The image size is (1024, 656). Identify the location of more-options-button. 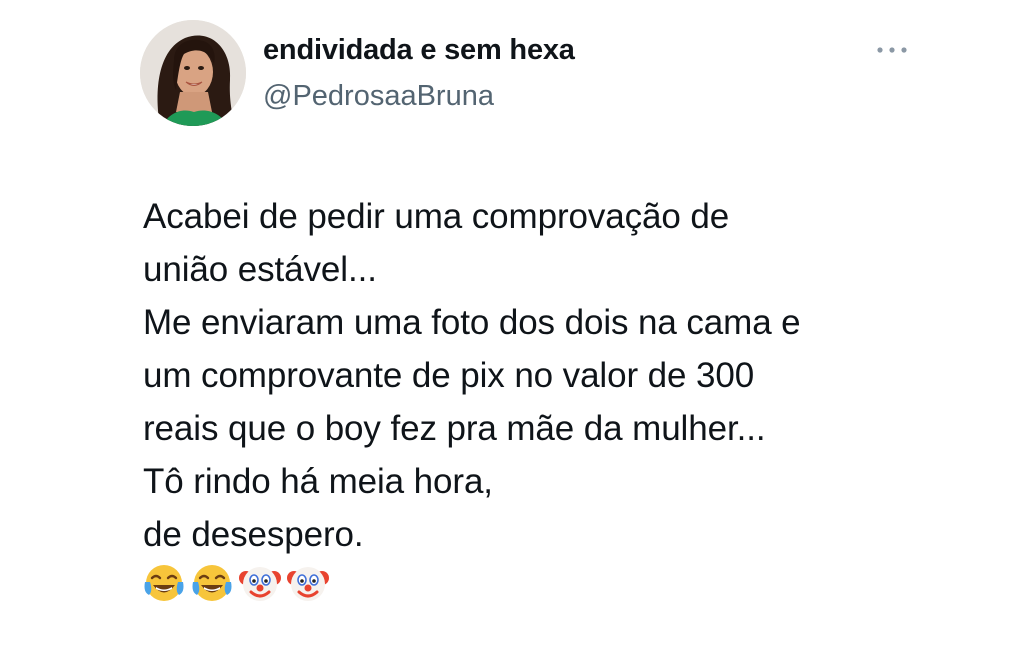
(892, 50).